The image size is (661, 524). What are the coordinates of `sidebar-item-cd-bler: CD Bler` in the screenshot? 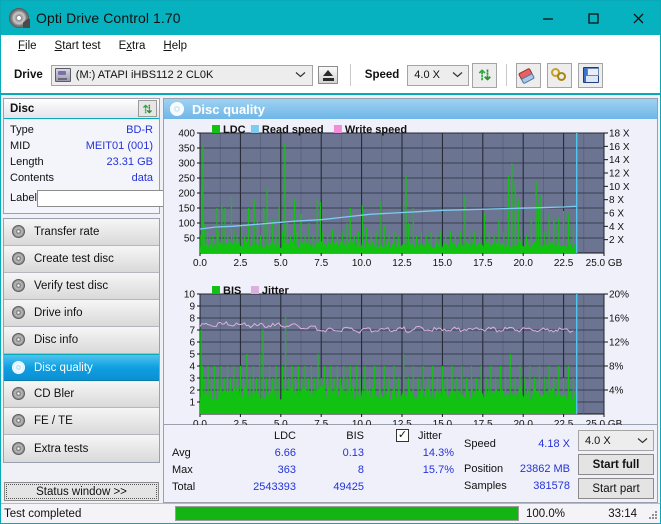 It's located at (81, 394).